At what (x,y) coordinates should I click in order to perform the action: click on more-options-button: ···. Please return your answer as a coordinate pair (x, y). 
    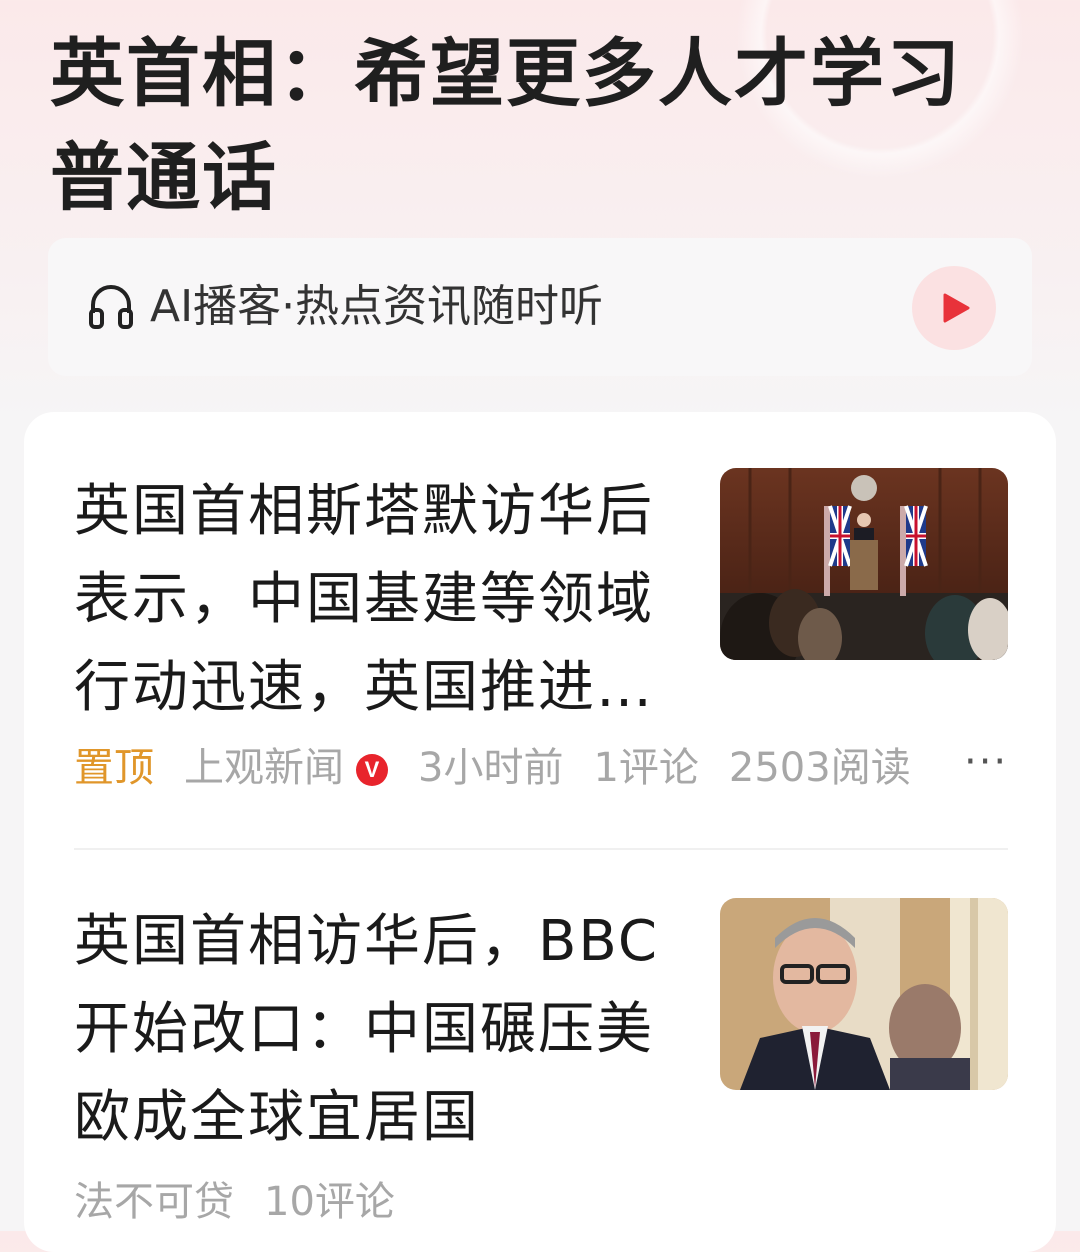
    Looking at the image, I should click on (986, 768).